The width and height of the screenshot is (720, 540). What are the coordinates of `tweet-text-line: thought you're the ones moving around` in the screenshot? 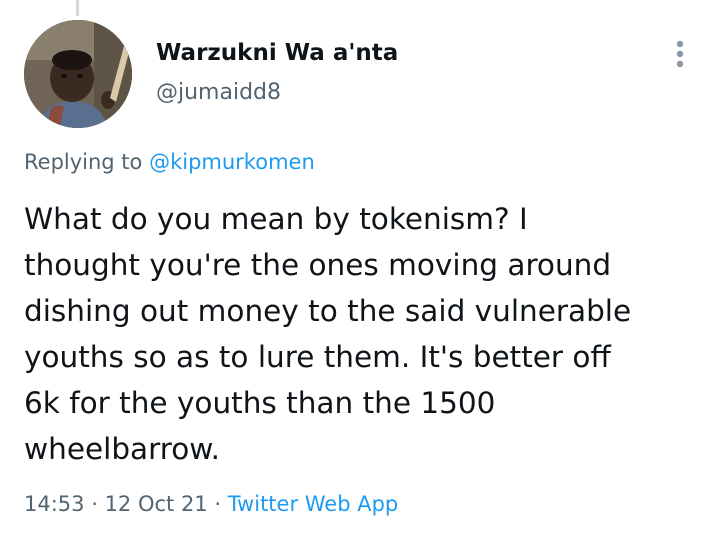 It's located at (318, 265).